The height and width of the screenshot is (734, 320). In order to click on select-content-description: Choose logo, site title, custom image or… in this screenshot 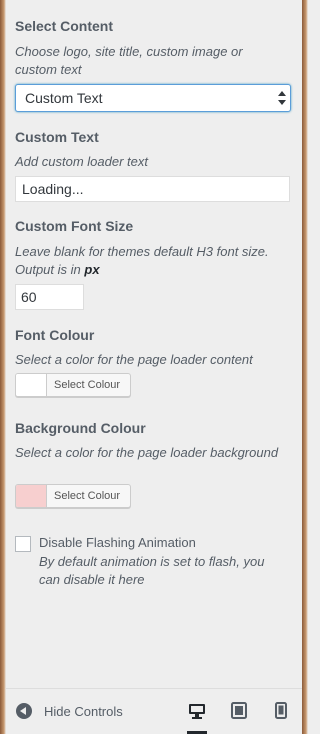, I will do `click(129, 60)`.